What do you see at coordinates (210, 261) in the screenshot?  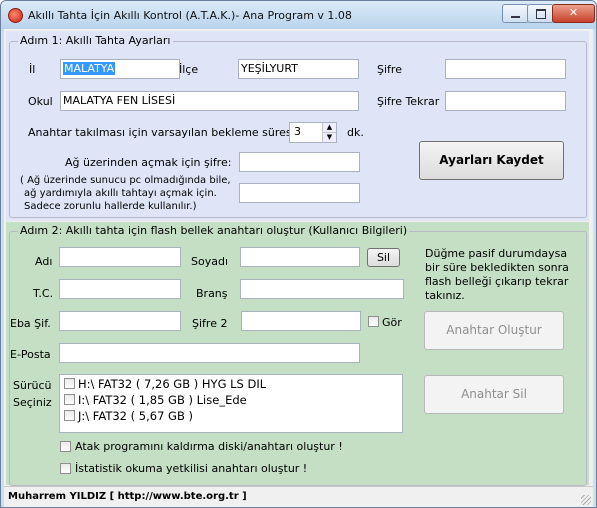 I see `soyad-label: Soyadı` at bounding box center [210, 261].